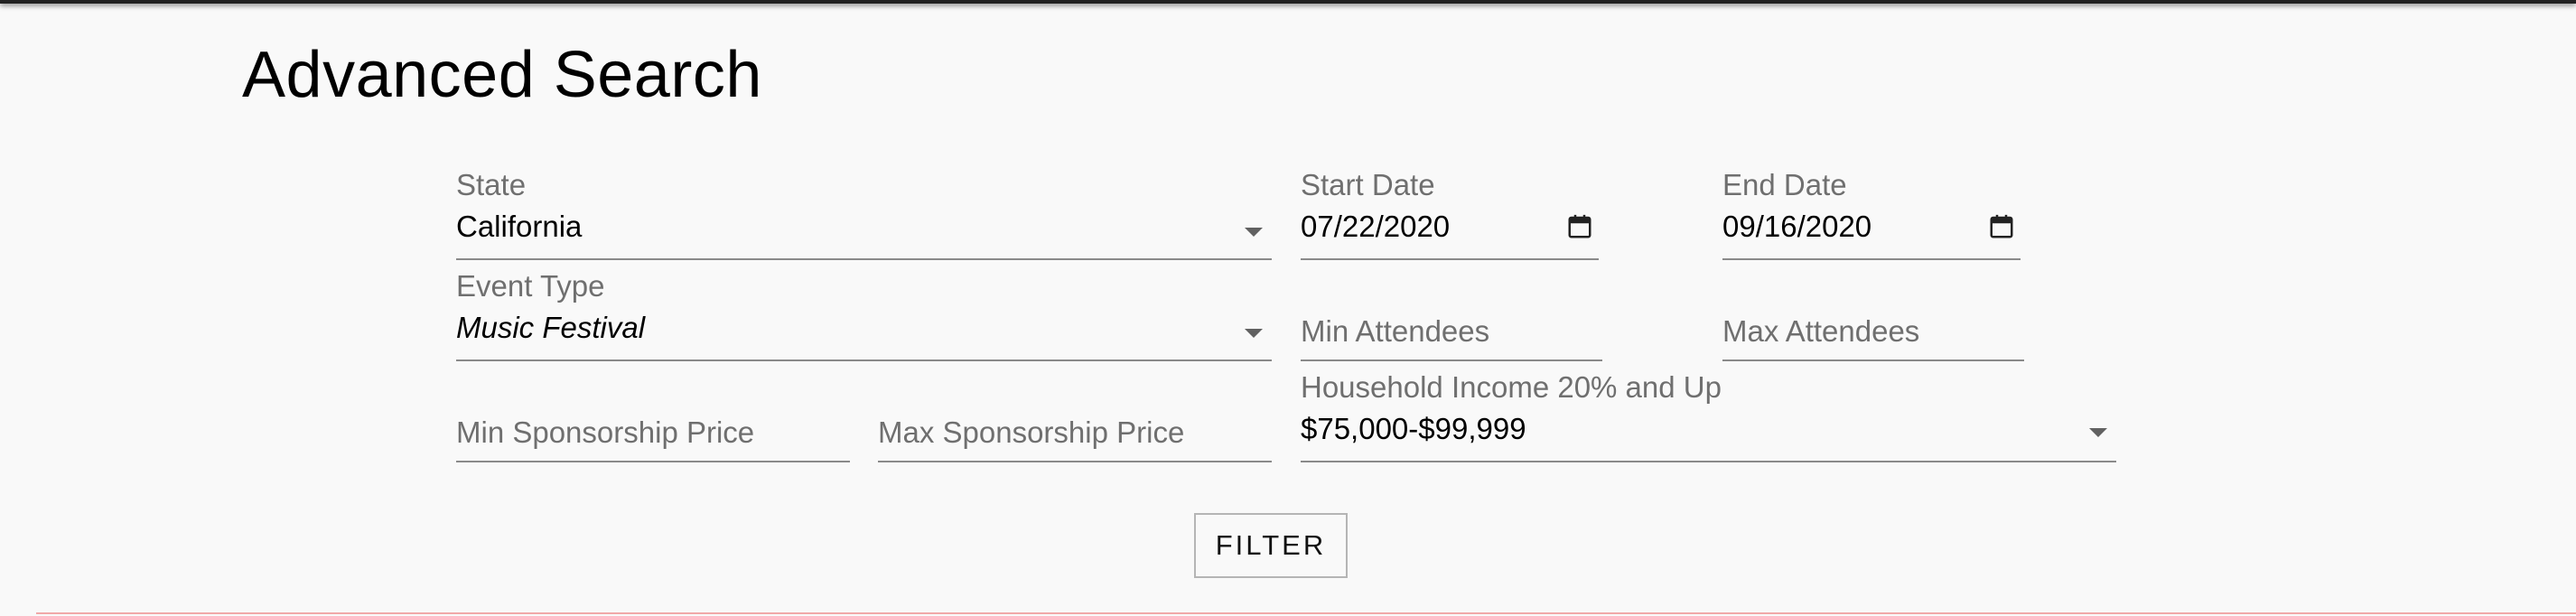 This screenshot has width=2576, height=616. What do you see at coordinates (519, 227) in the screenshot?
I see `state-value: California` at bounding box center [519, 227].